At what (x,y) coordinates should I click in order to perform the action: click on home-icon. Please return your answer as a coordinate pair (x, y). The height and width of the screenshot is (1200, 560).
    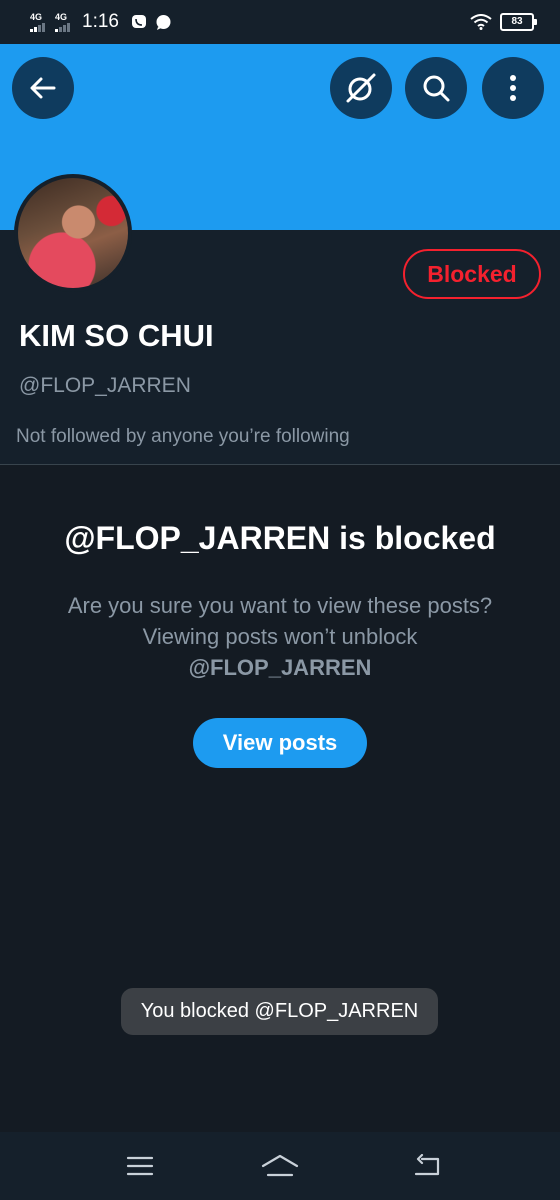
    Looking at the image, I should click on (280, 1165).